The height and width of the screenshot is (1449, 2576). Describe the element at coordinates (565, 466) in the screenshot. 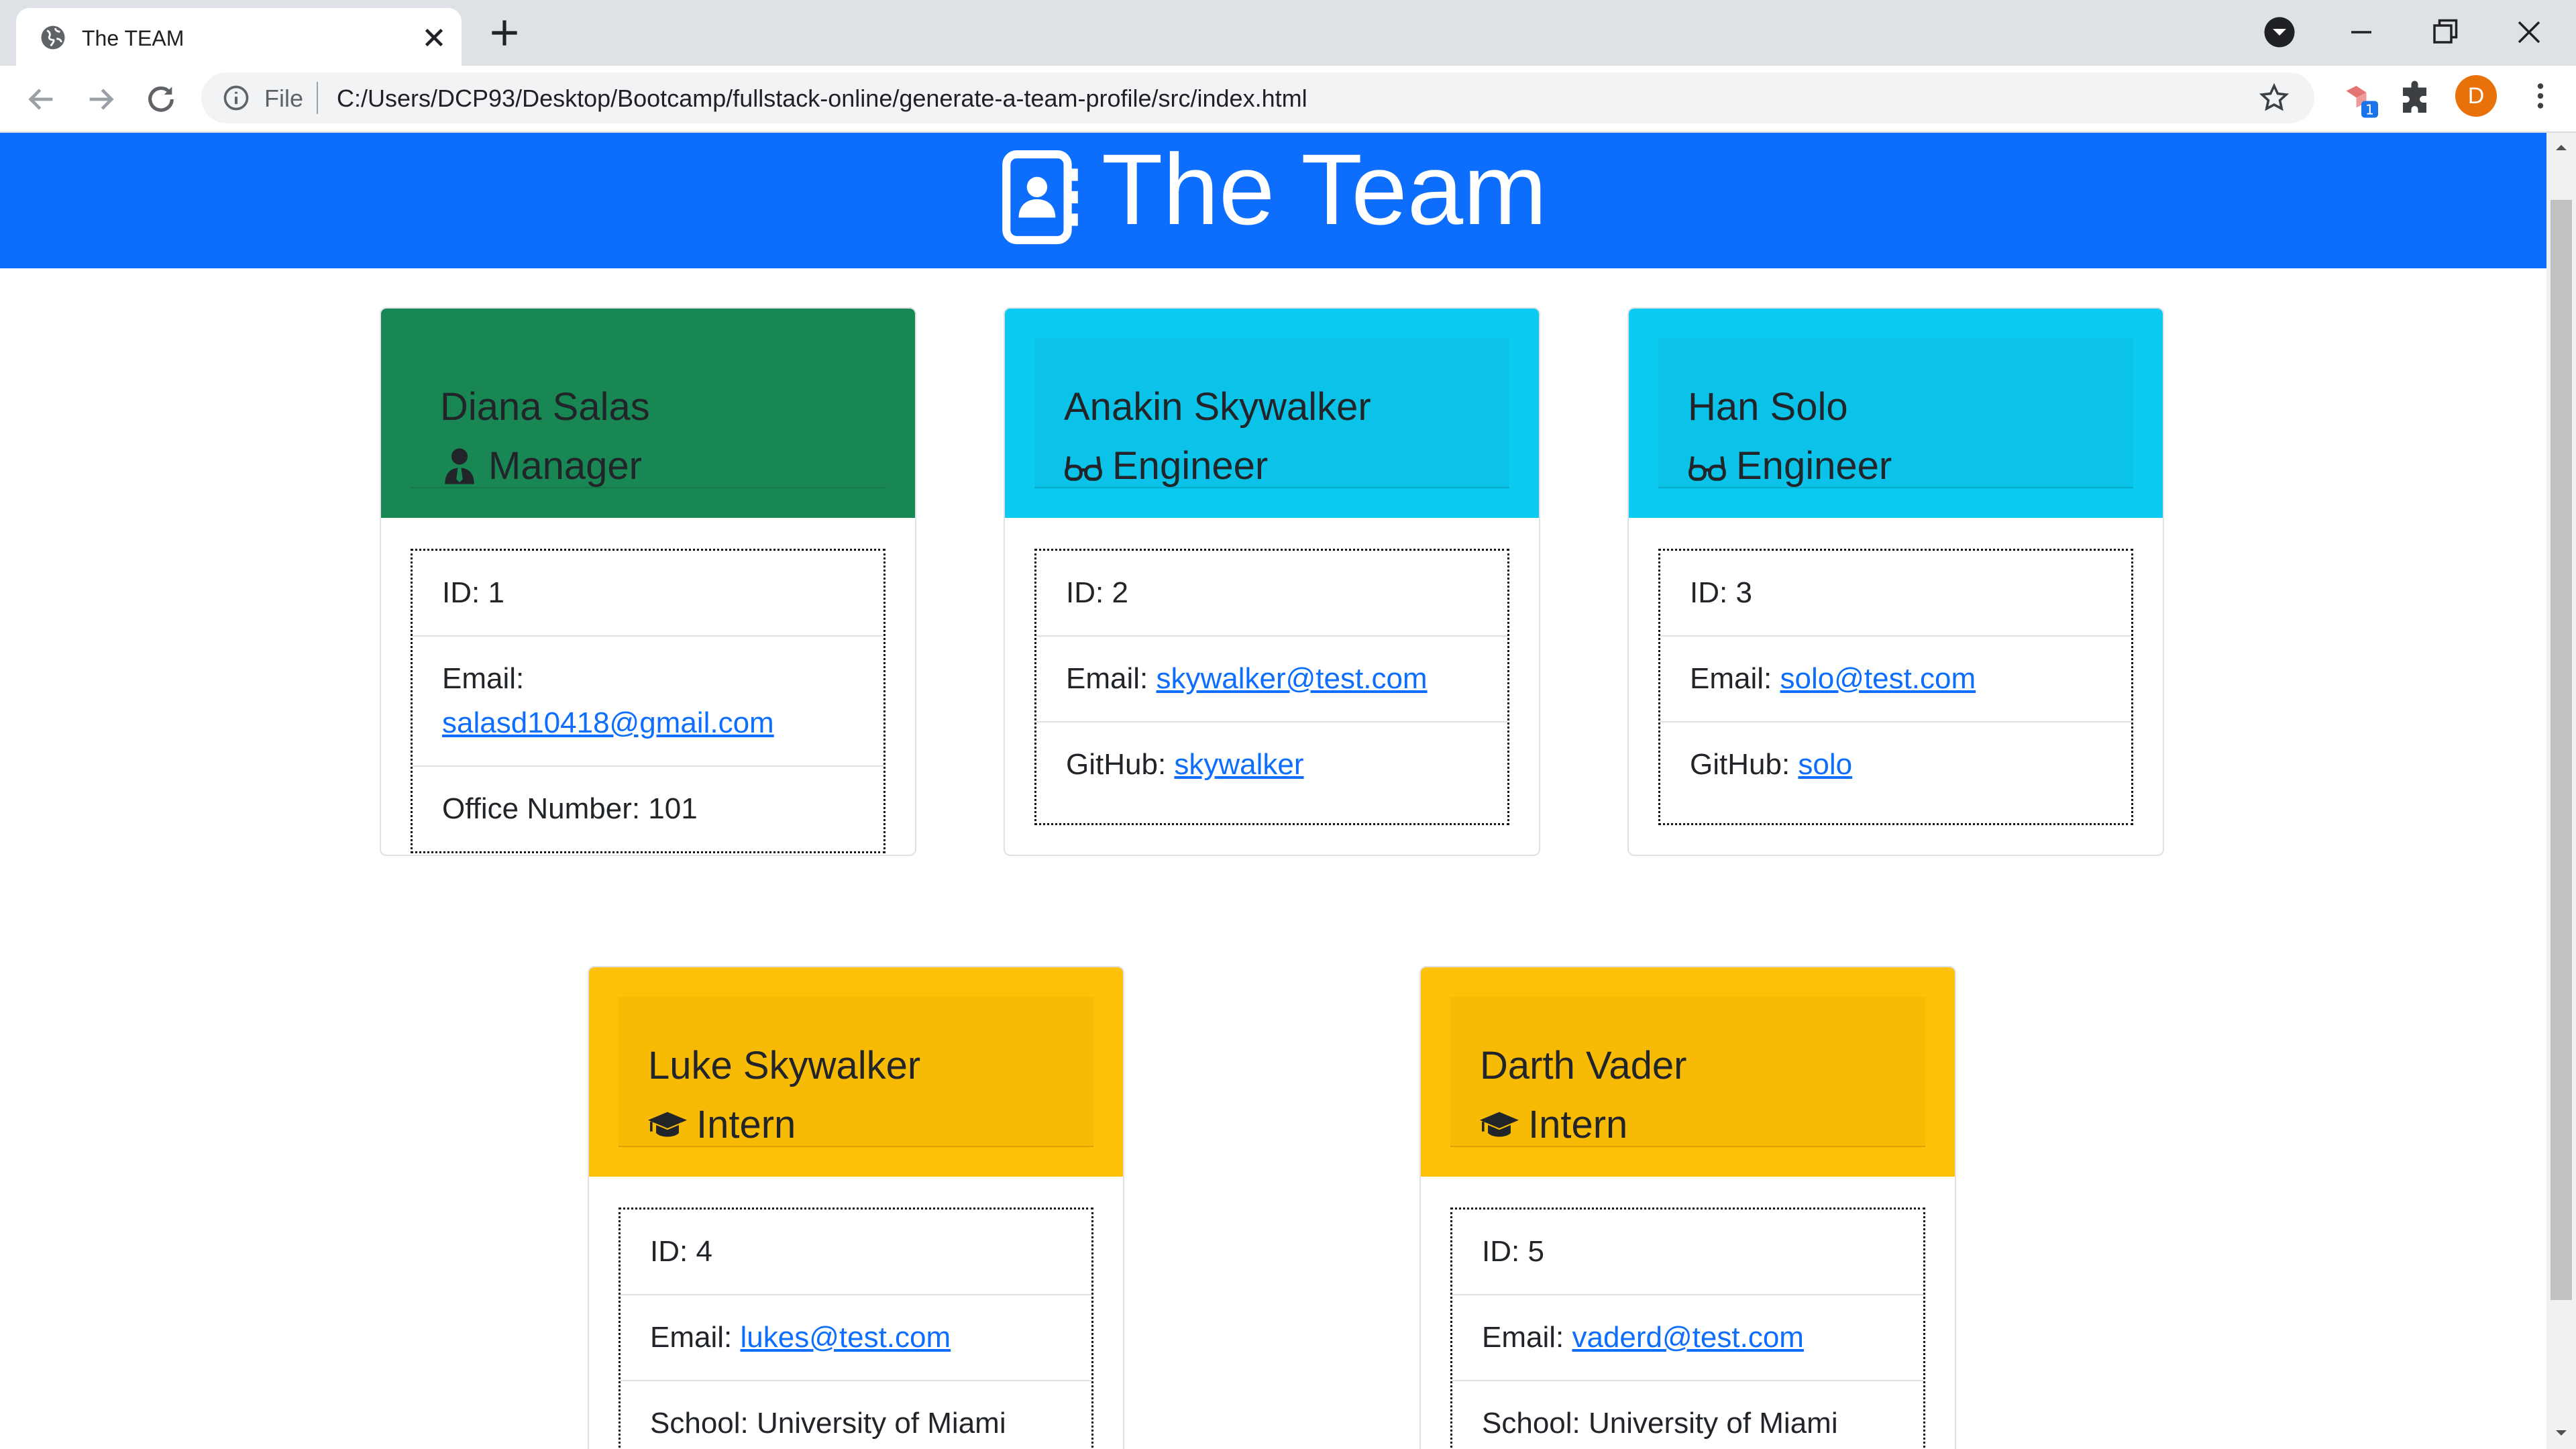

I see `employee-role-label: Manager` at that location.